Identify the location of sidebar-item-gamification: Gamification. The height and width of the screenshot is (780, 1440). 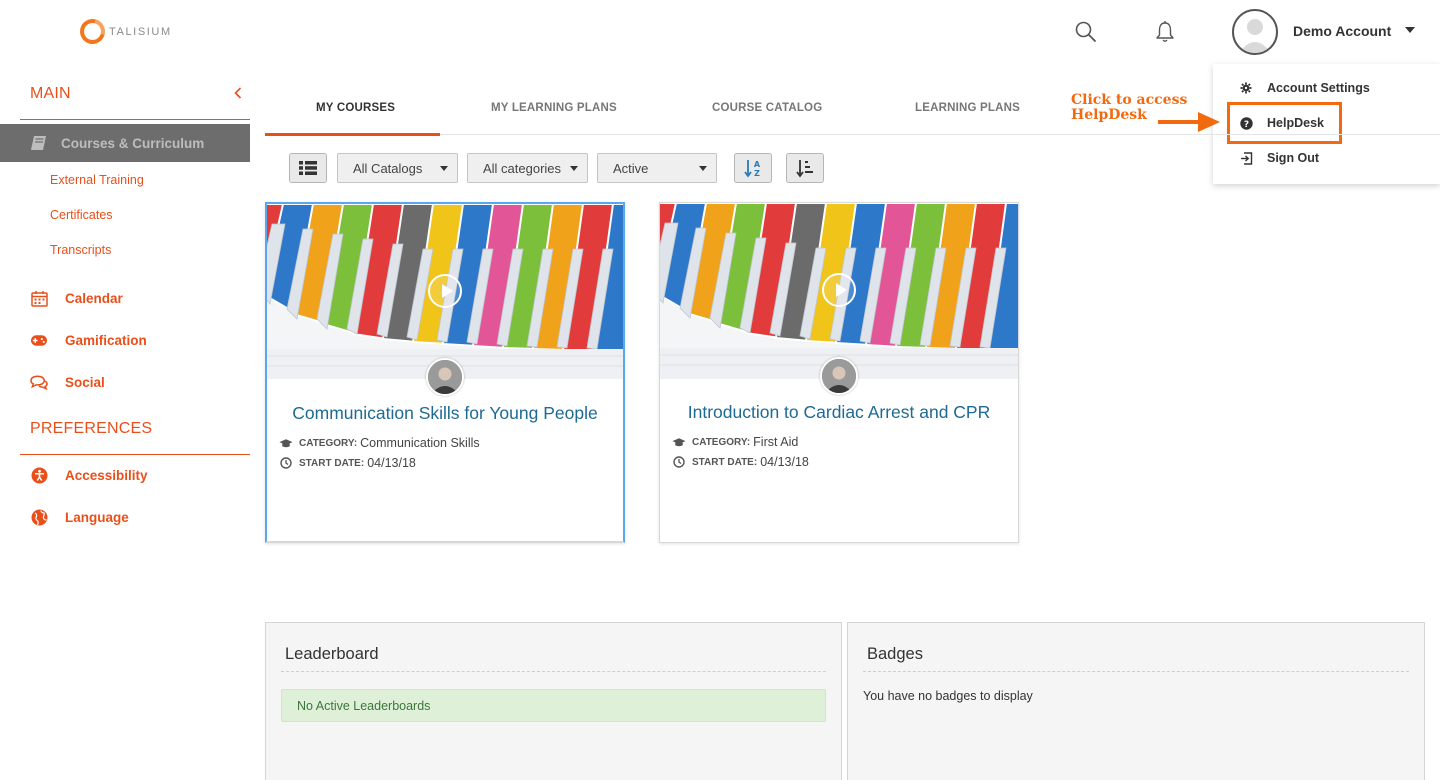
(88, 340).